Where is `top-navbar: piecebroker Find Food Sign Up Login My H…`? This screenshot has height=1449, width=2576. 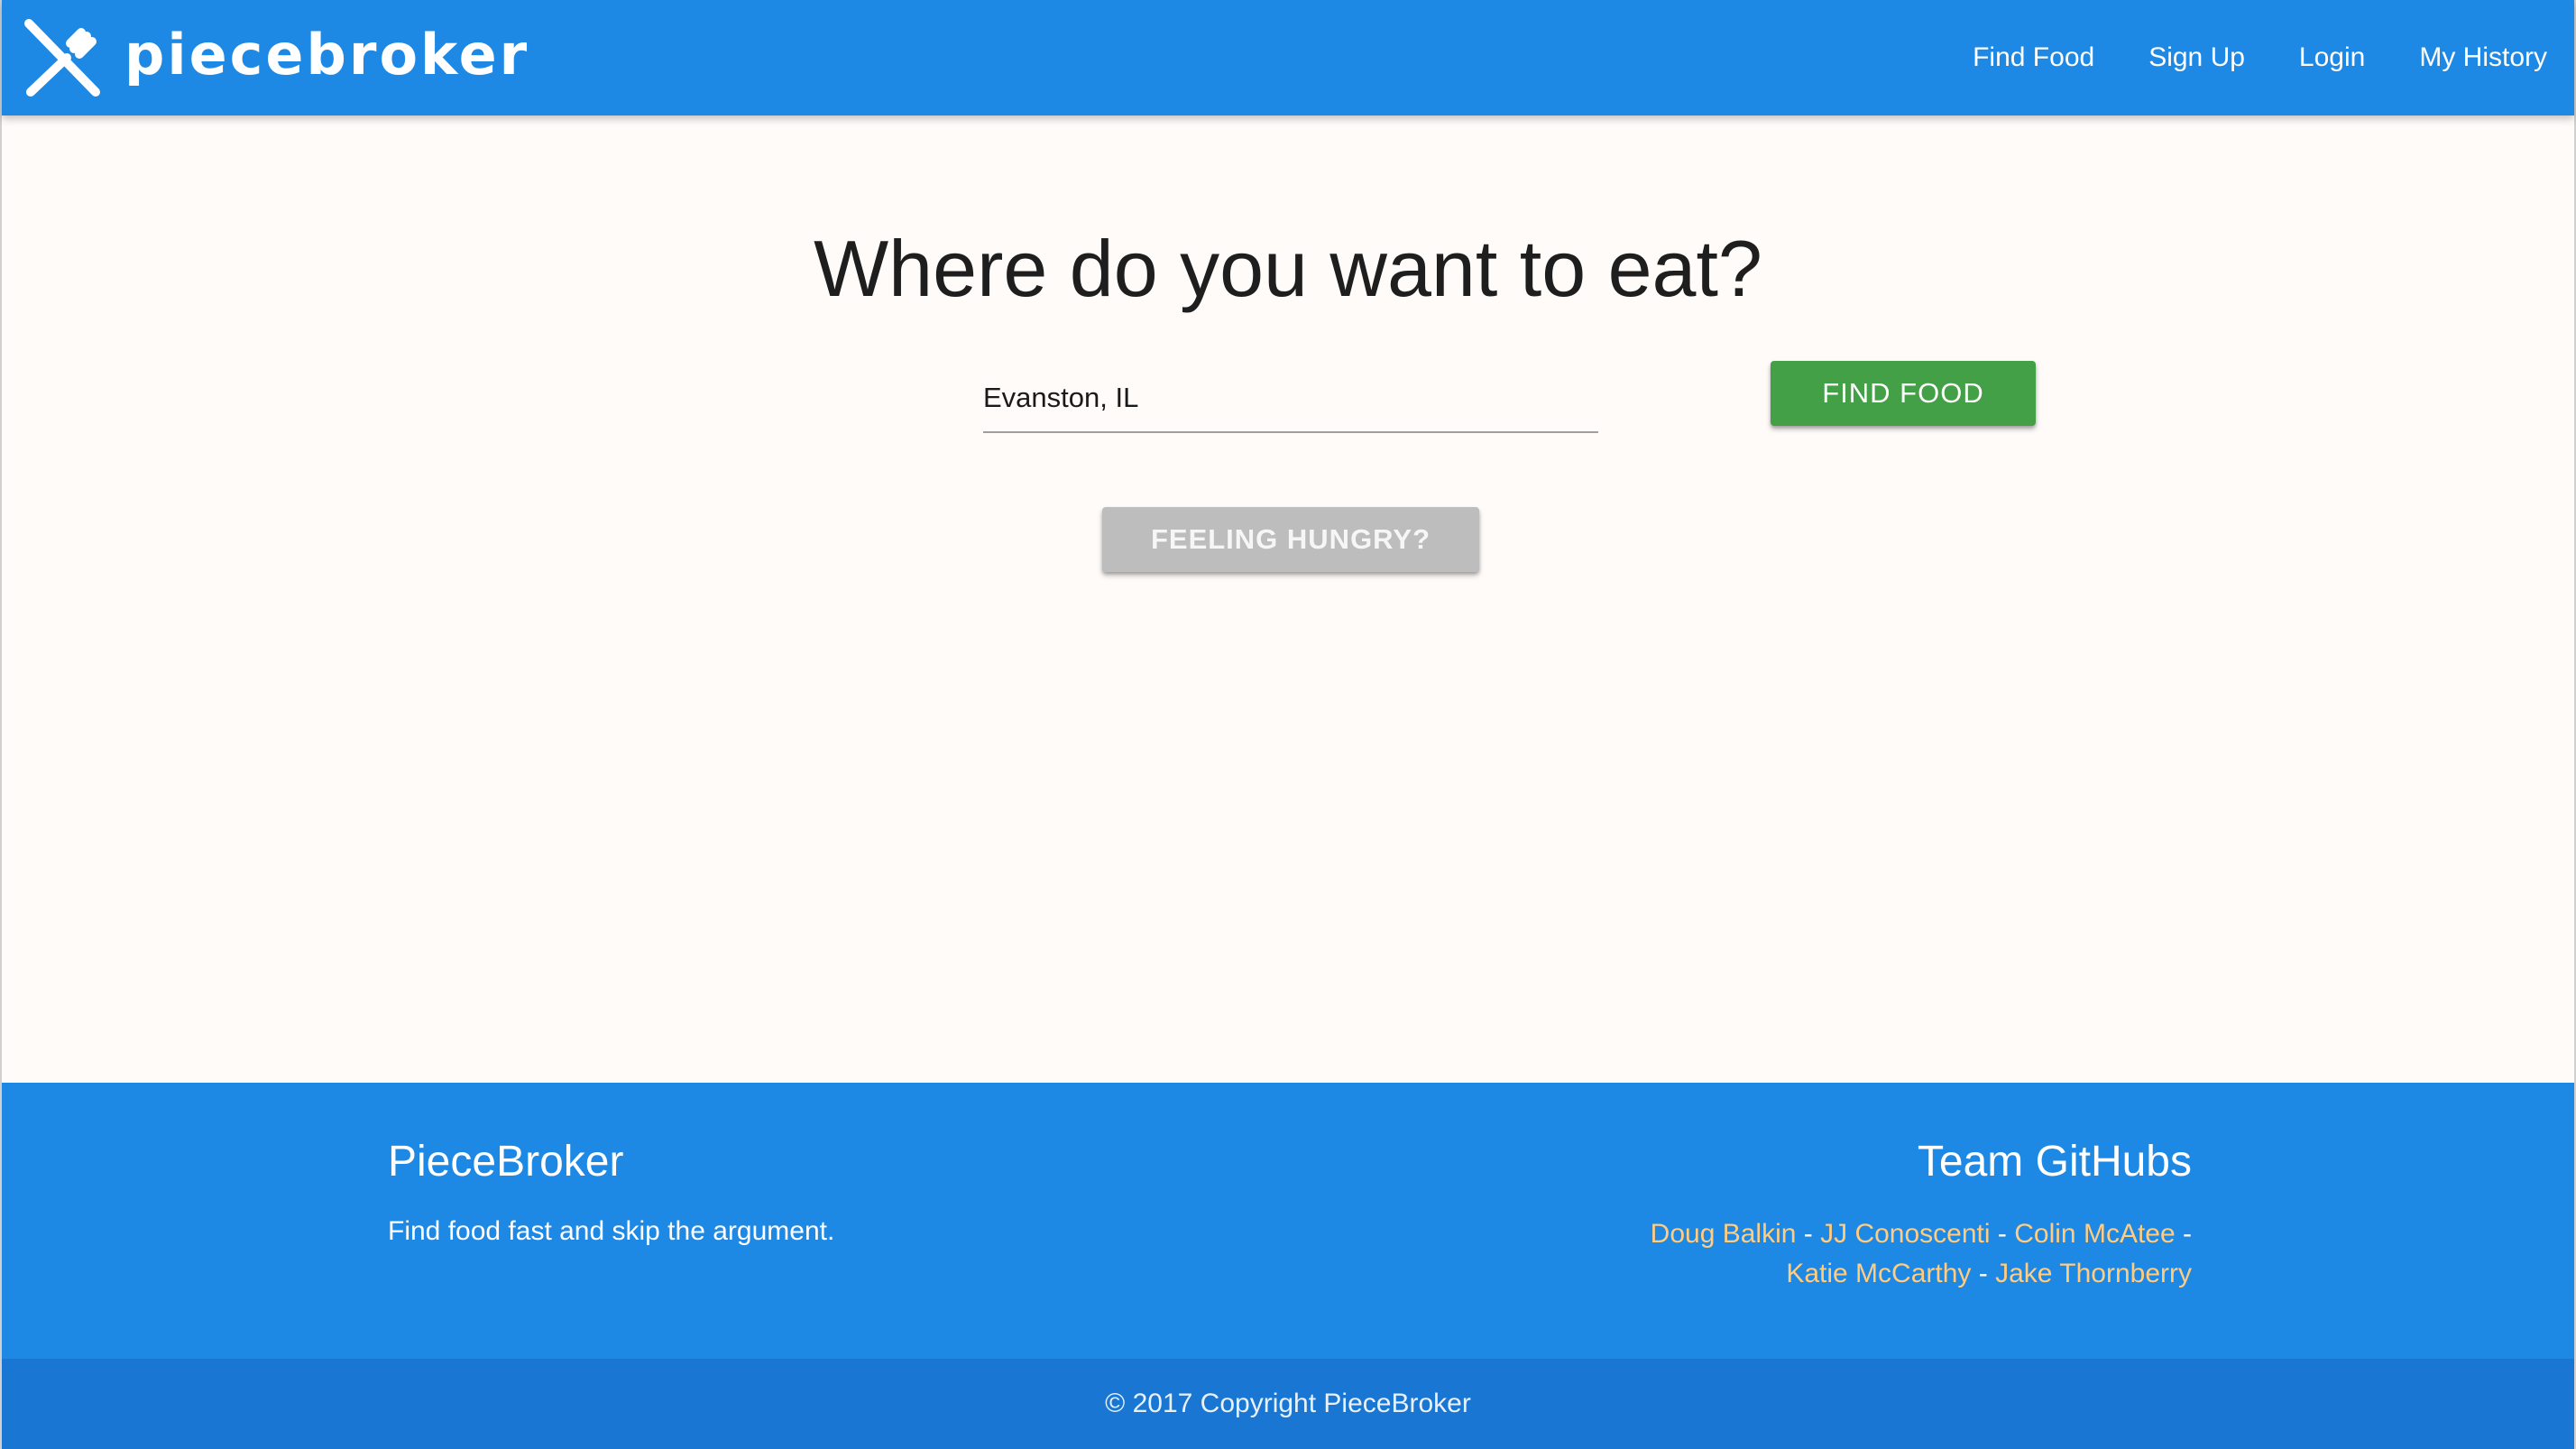
top-navbar: piecebroker Find Food Sign Up Login My H… is located at coordinates (1288, 58).